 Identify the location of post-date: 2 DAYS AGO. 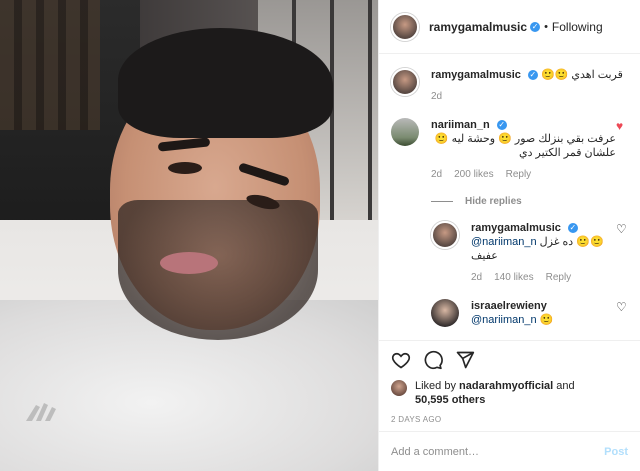
(509, 419).